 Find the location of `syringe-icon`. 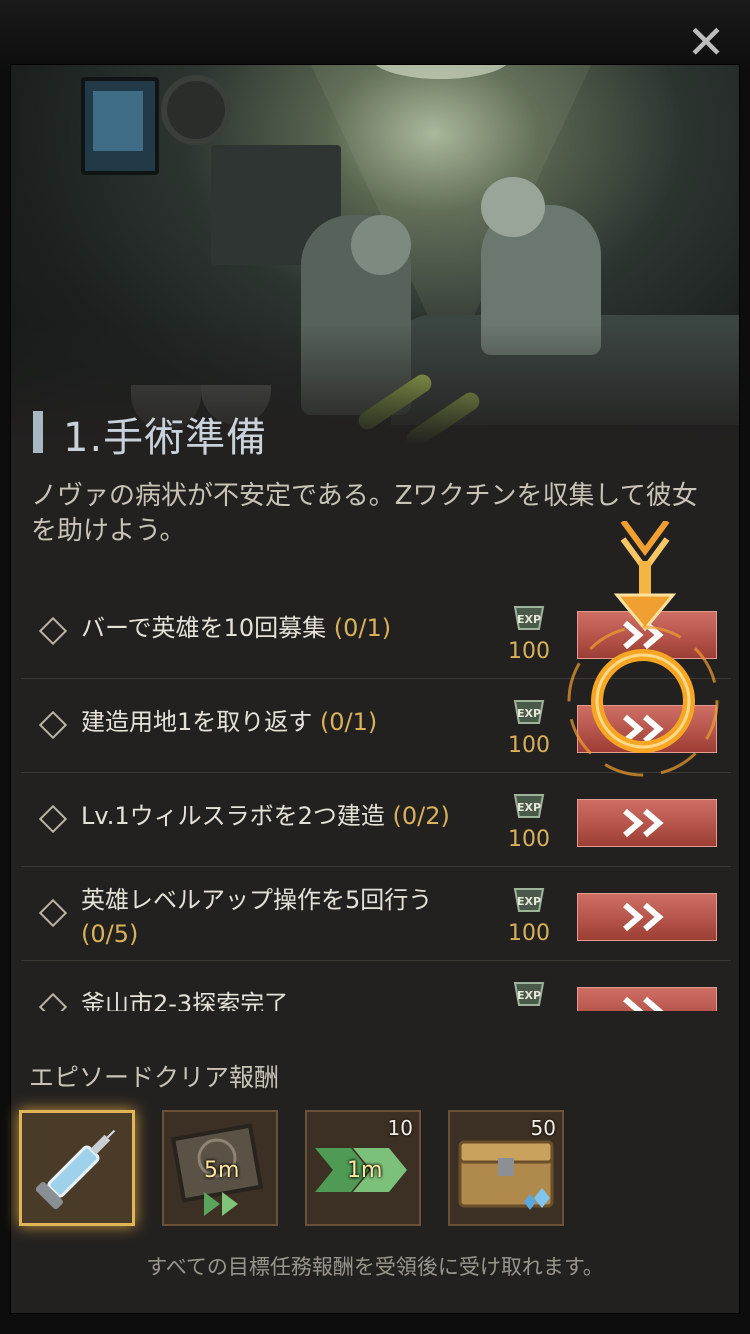

syringe-icon is located at coordinates (77, 1168).